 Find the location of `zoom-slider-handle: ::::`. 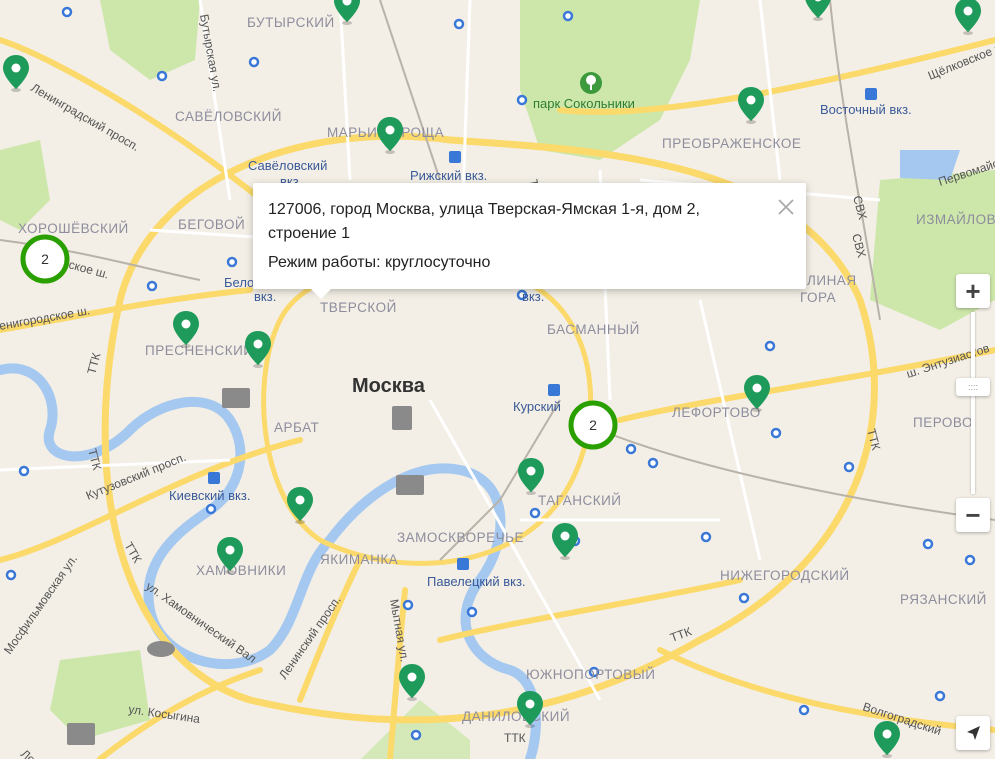

zoom-slider-handle: :::: is located at coordinates (973, 387).